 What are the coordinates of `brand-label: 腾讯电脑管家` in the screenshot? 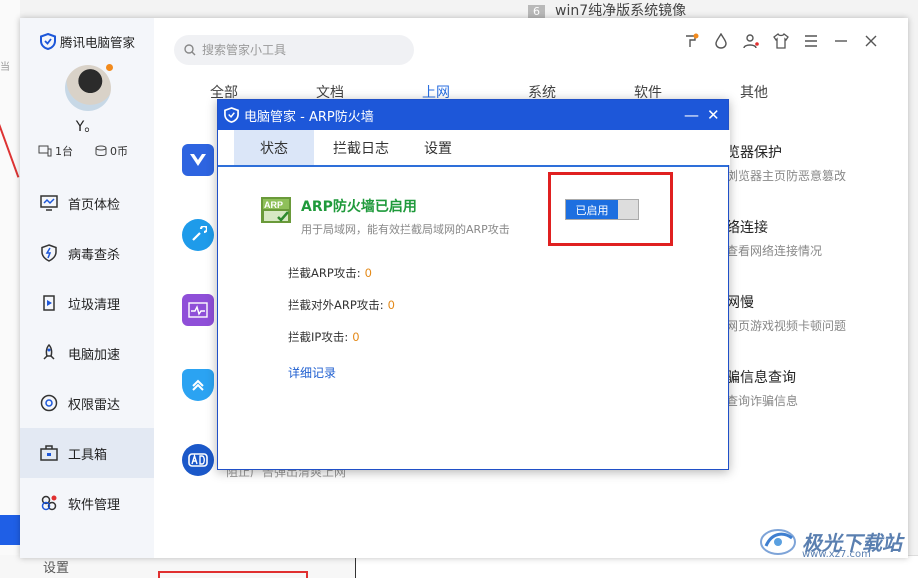 It's located at (98, 42).